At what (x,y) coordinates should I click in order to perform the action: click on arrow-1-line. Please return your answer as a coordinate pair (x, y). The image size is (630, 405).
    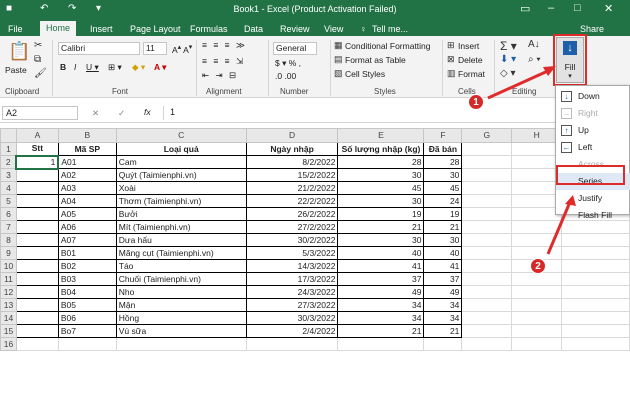
    Looking at the image, I should click on (519, 84).